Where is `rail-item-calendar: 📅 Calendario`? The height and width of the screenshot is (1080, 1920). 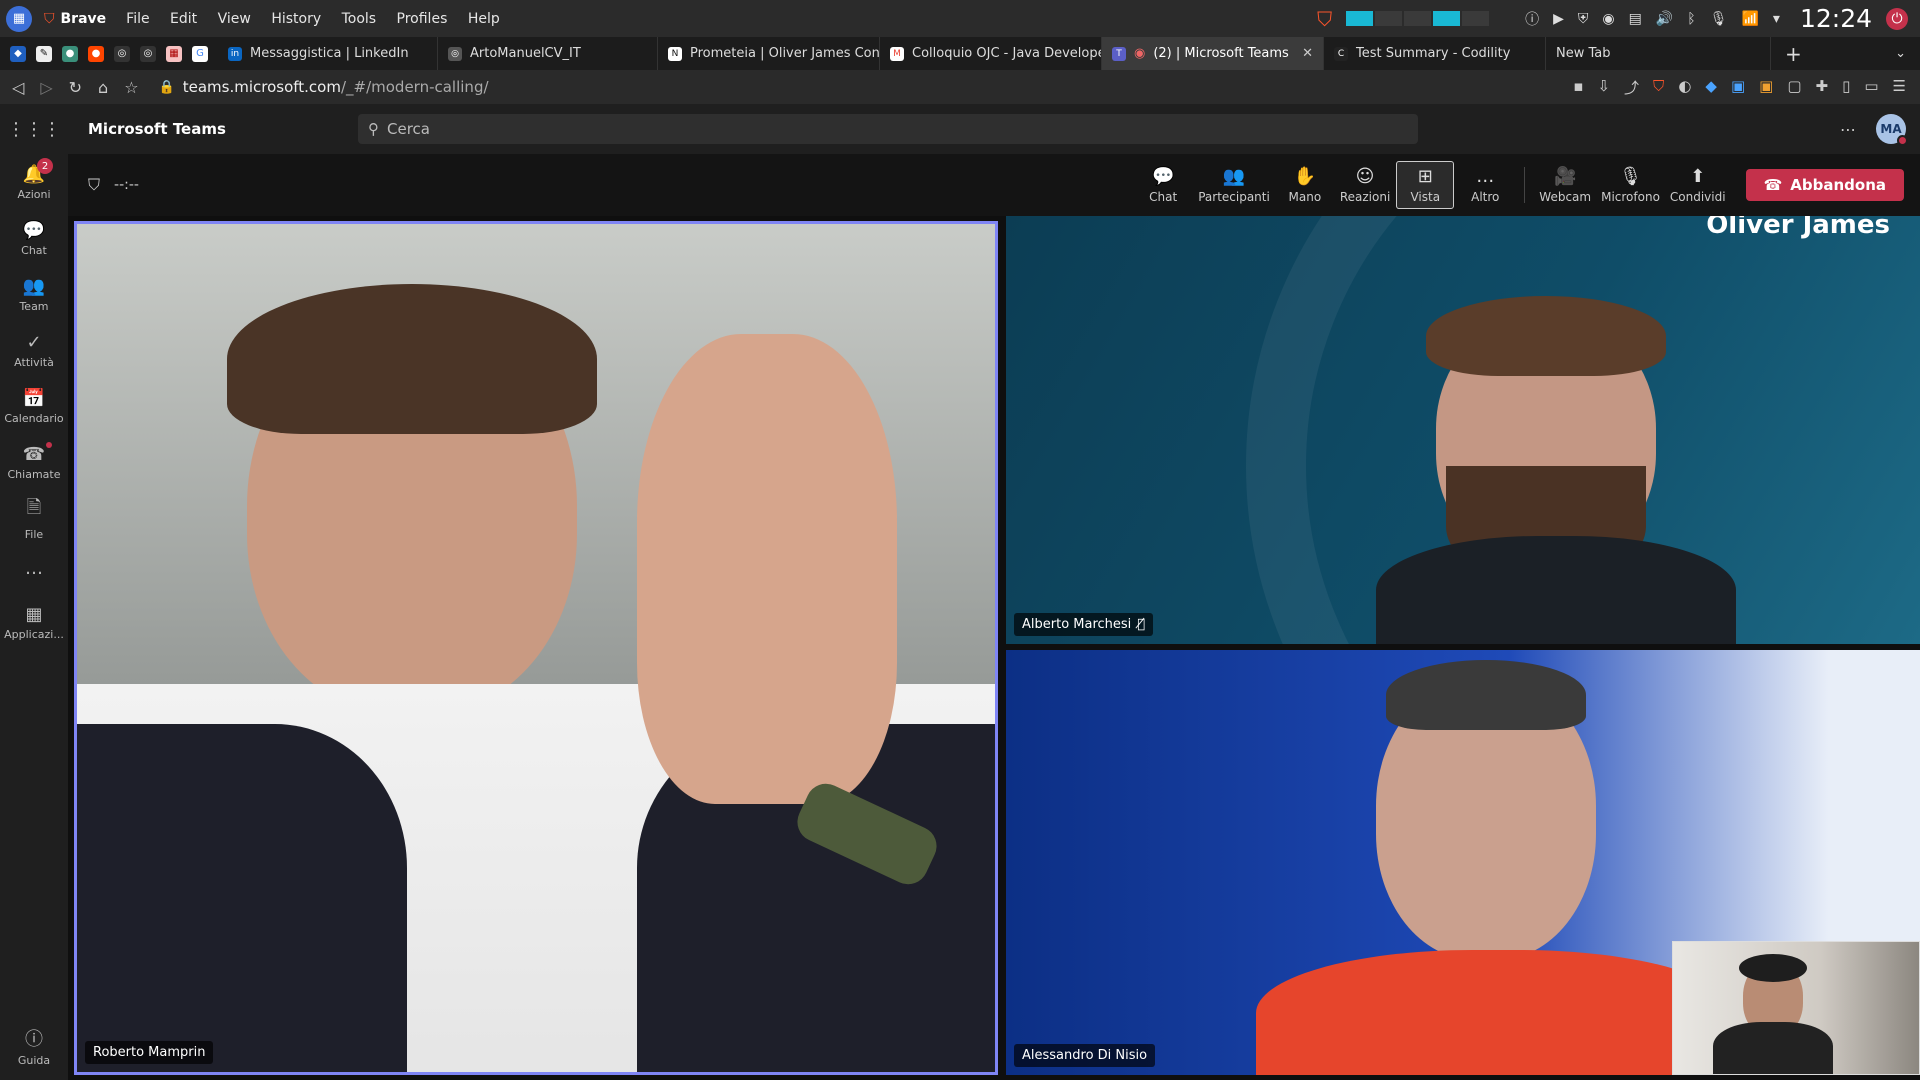 rail-item-calendar: 📅 Calendario is located at coordinates (34, 406).